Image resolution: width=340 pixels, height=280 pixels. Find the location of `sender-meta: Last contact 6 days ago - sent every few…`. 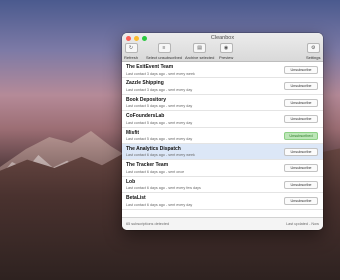

sender-meta: Last contact 6 days ago - sent every few… is located at coordinates (163, 188).